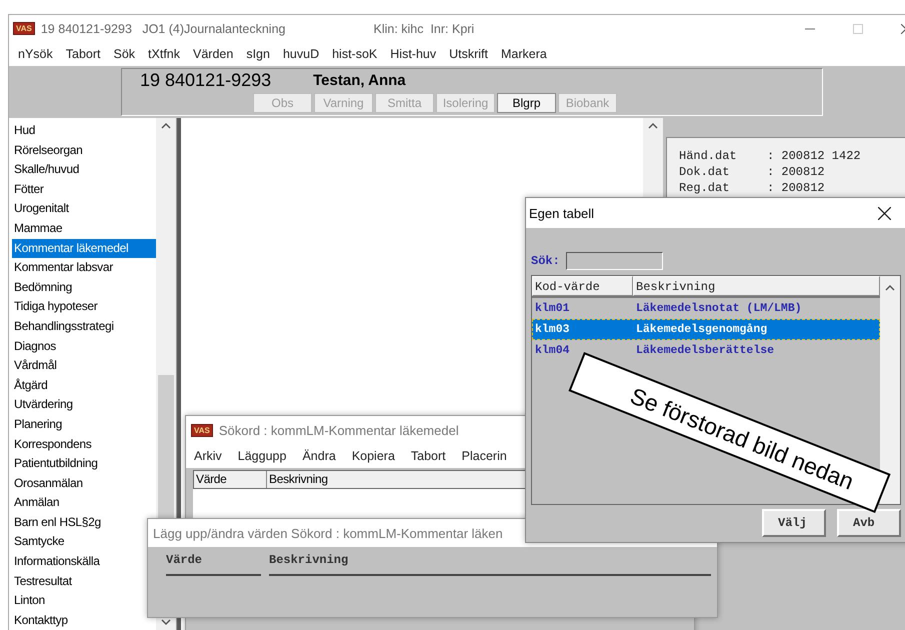 The width and height of the screenshot is (905, 630). Describe the element at coordinates (484, 456) in the screenshot. I see `menu-item: Placerin` at that location.